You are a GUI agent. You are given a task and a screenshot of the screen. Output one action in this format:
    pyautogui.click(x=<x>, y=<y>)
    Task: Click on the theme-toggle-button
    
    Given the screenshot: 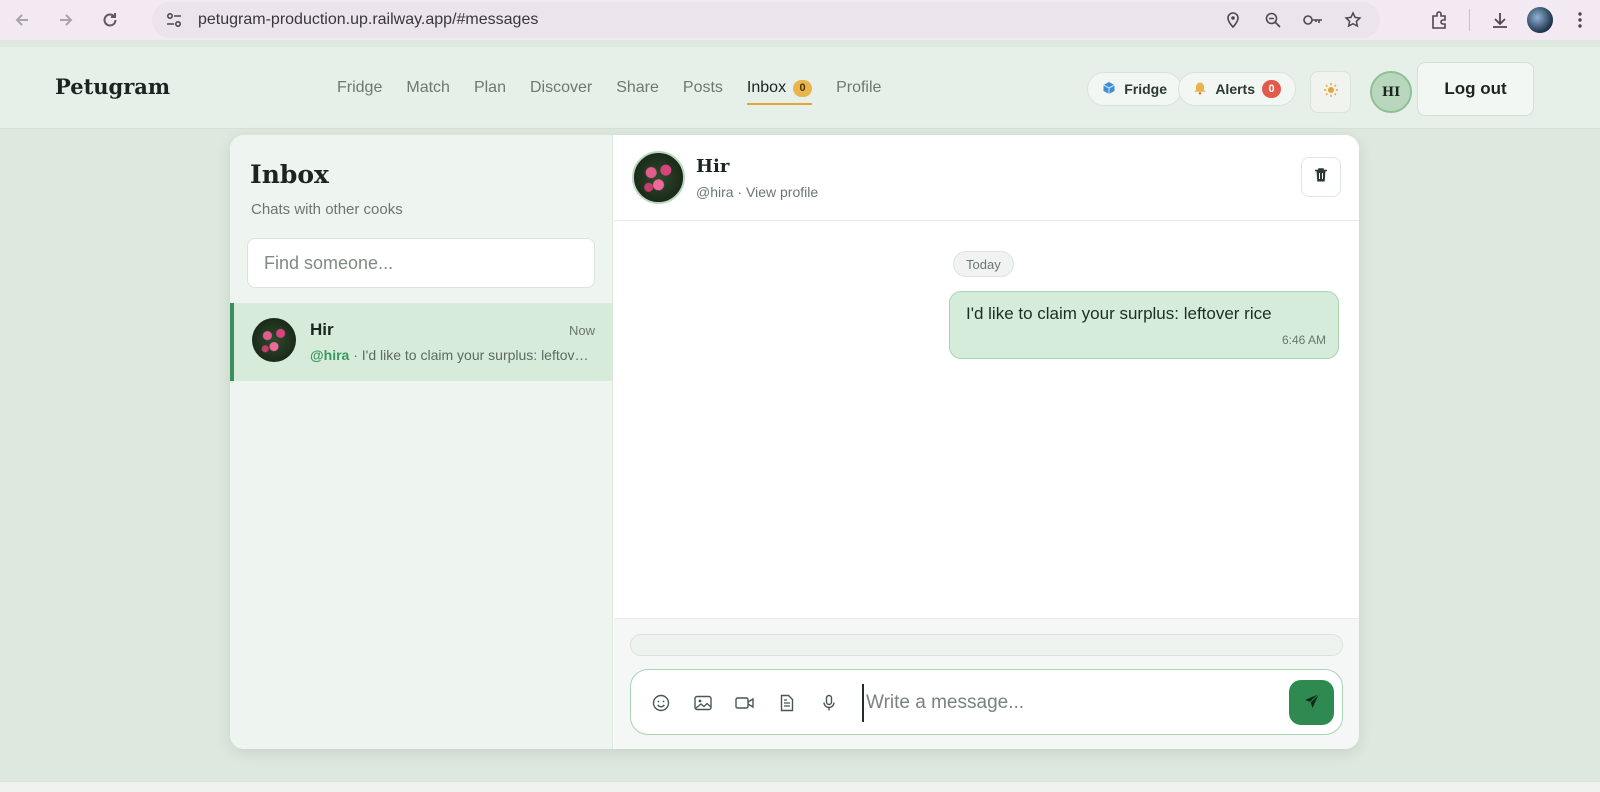 What is the action you would take?
    pyautogui.click(x=1330, y=92)
    